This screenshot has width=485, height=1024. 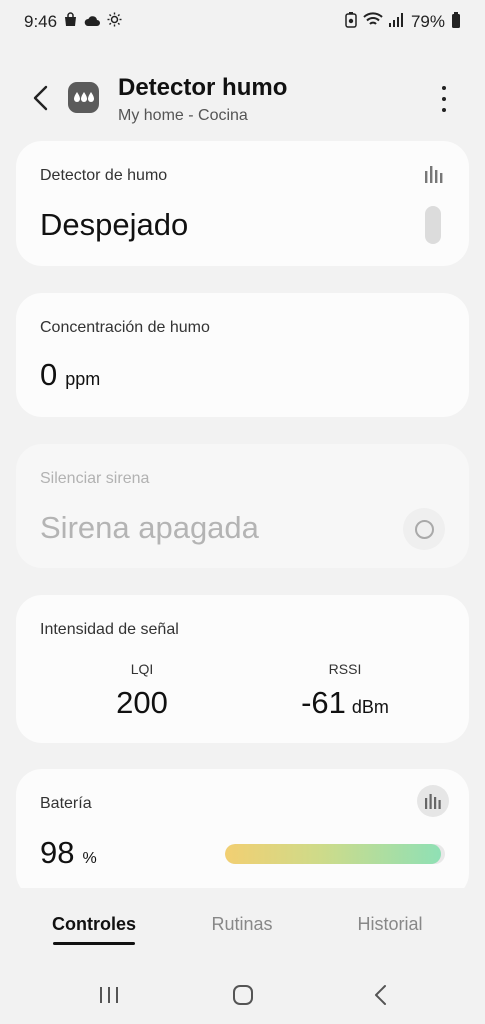 I want to click on concentration-value-row: 0 ppm, so click(x=70, y=375).